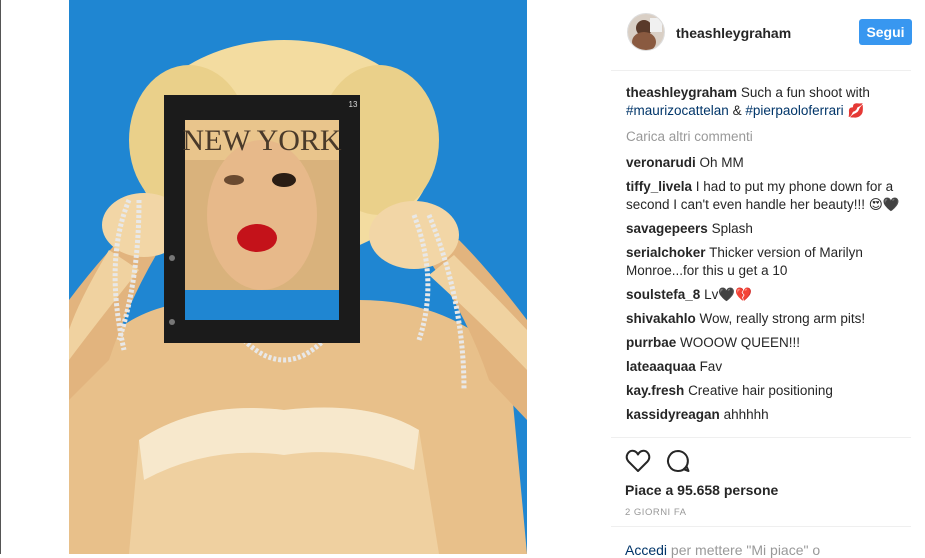 The height and width of the screenshot is (558, 925). Describe the element at coordinates (677, 110) in the screenshot. I see `hashtag-link: #maurizocattelan` at that location.